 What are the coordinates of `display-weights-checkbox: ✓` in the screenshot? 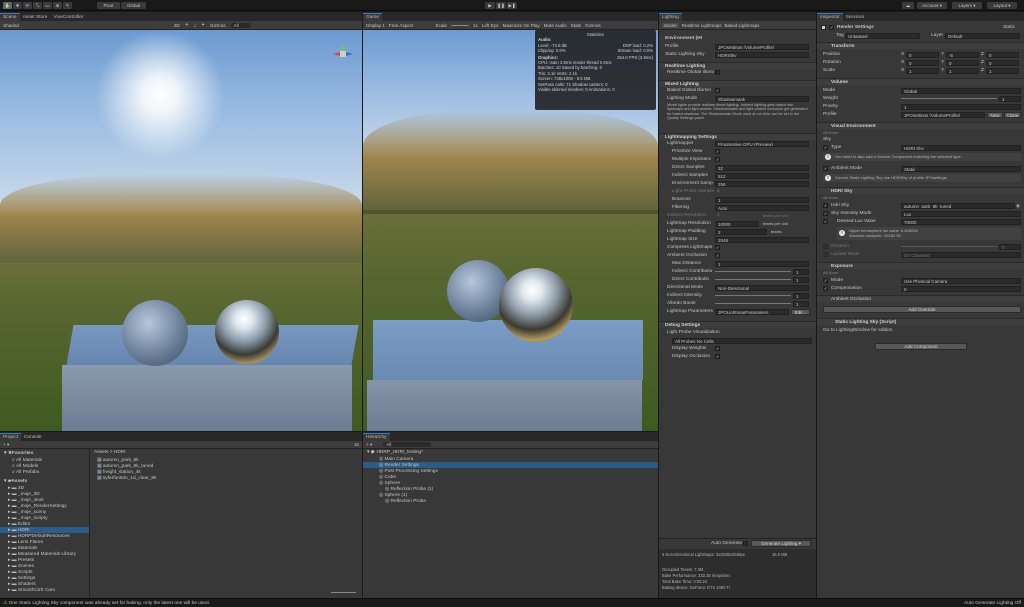 It's located at (717, 348).